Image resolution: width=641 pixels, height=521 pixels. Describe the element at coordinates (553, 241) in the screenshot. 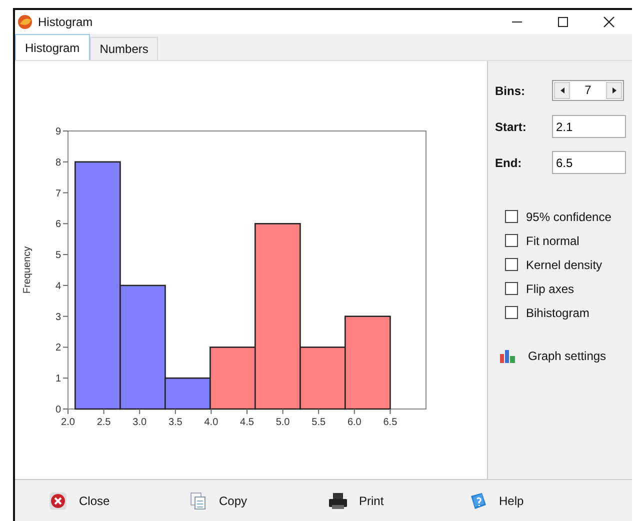

I see `checkbox-label: Fit normal` at that location.